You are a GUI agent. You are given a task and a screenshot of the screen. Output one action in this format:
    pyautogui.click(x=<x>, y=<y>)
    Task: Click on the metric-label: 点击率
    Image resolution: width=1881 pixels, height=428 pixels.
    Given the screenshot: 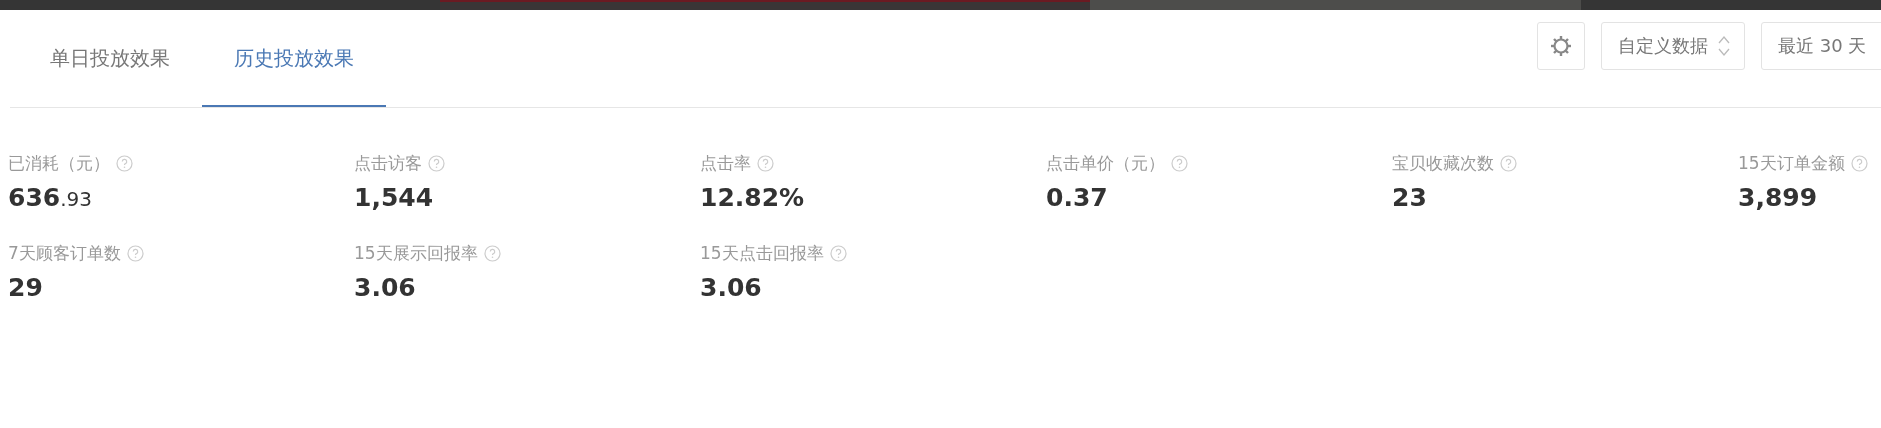 What is the action you would take?
    pyautogui.click(x=725, y=163)
    